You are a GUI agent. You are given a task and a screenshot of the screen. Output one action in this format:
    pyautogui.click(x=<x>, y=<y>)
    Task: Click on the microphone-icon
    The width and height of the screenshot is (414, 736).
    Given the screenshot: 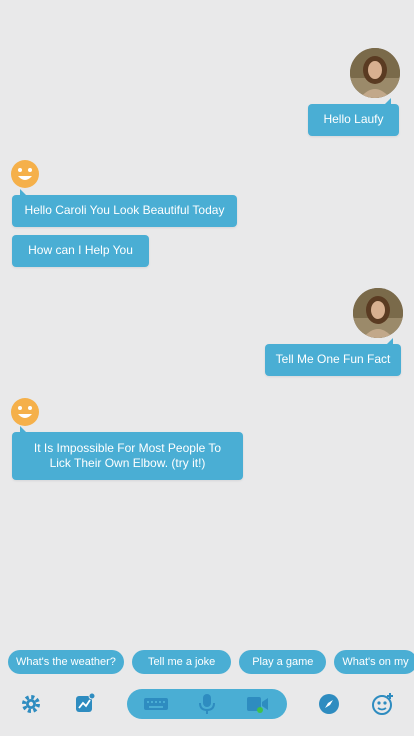 What is the action you would take?
    pyautogui.click(x=207, y=704)
    